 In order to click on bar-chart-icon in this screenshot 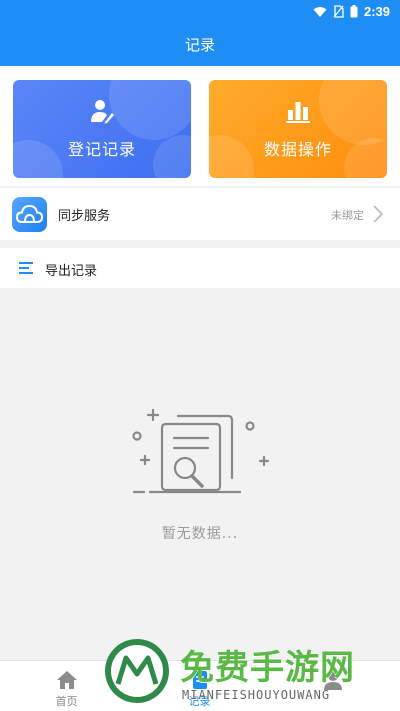, I will do `click(298, 112)`.